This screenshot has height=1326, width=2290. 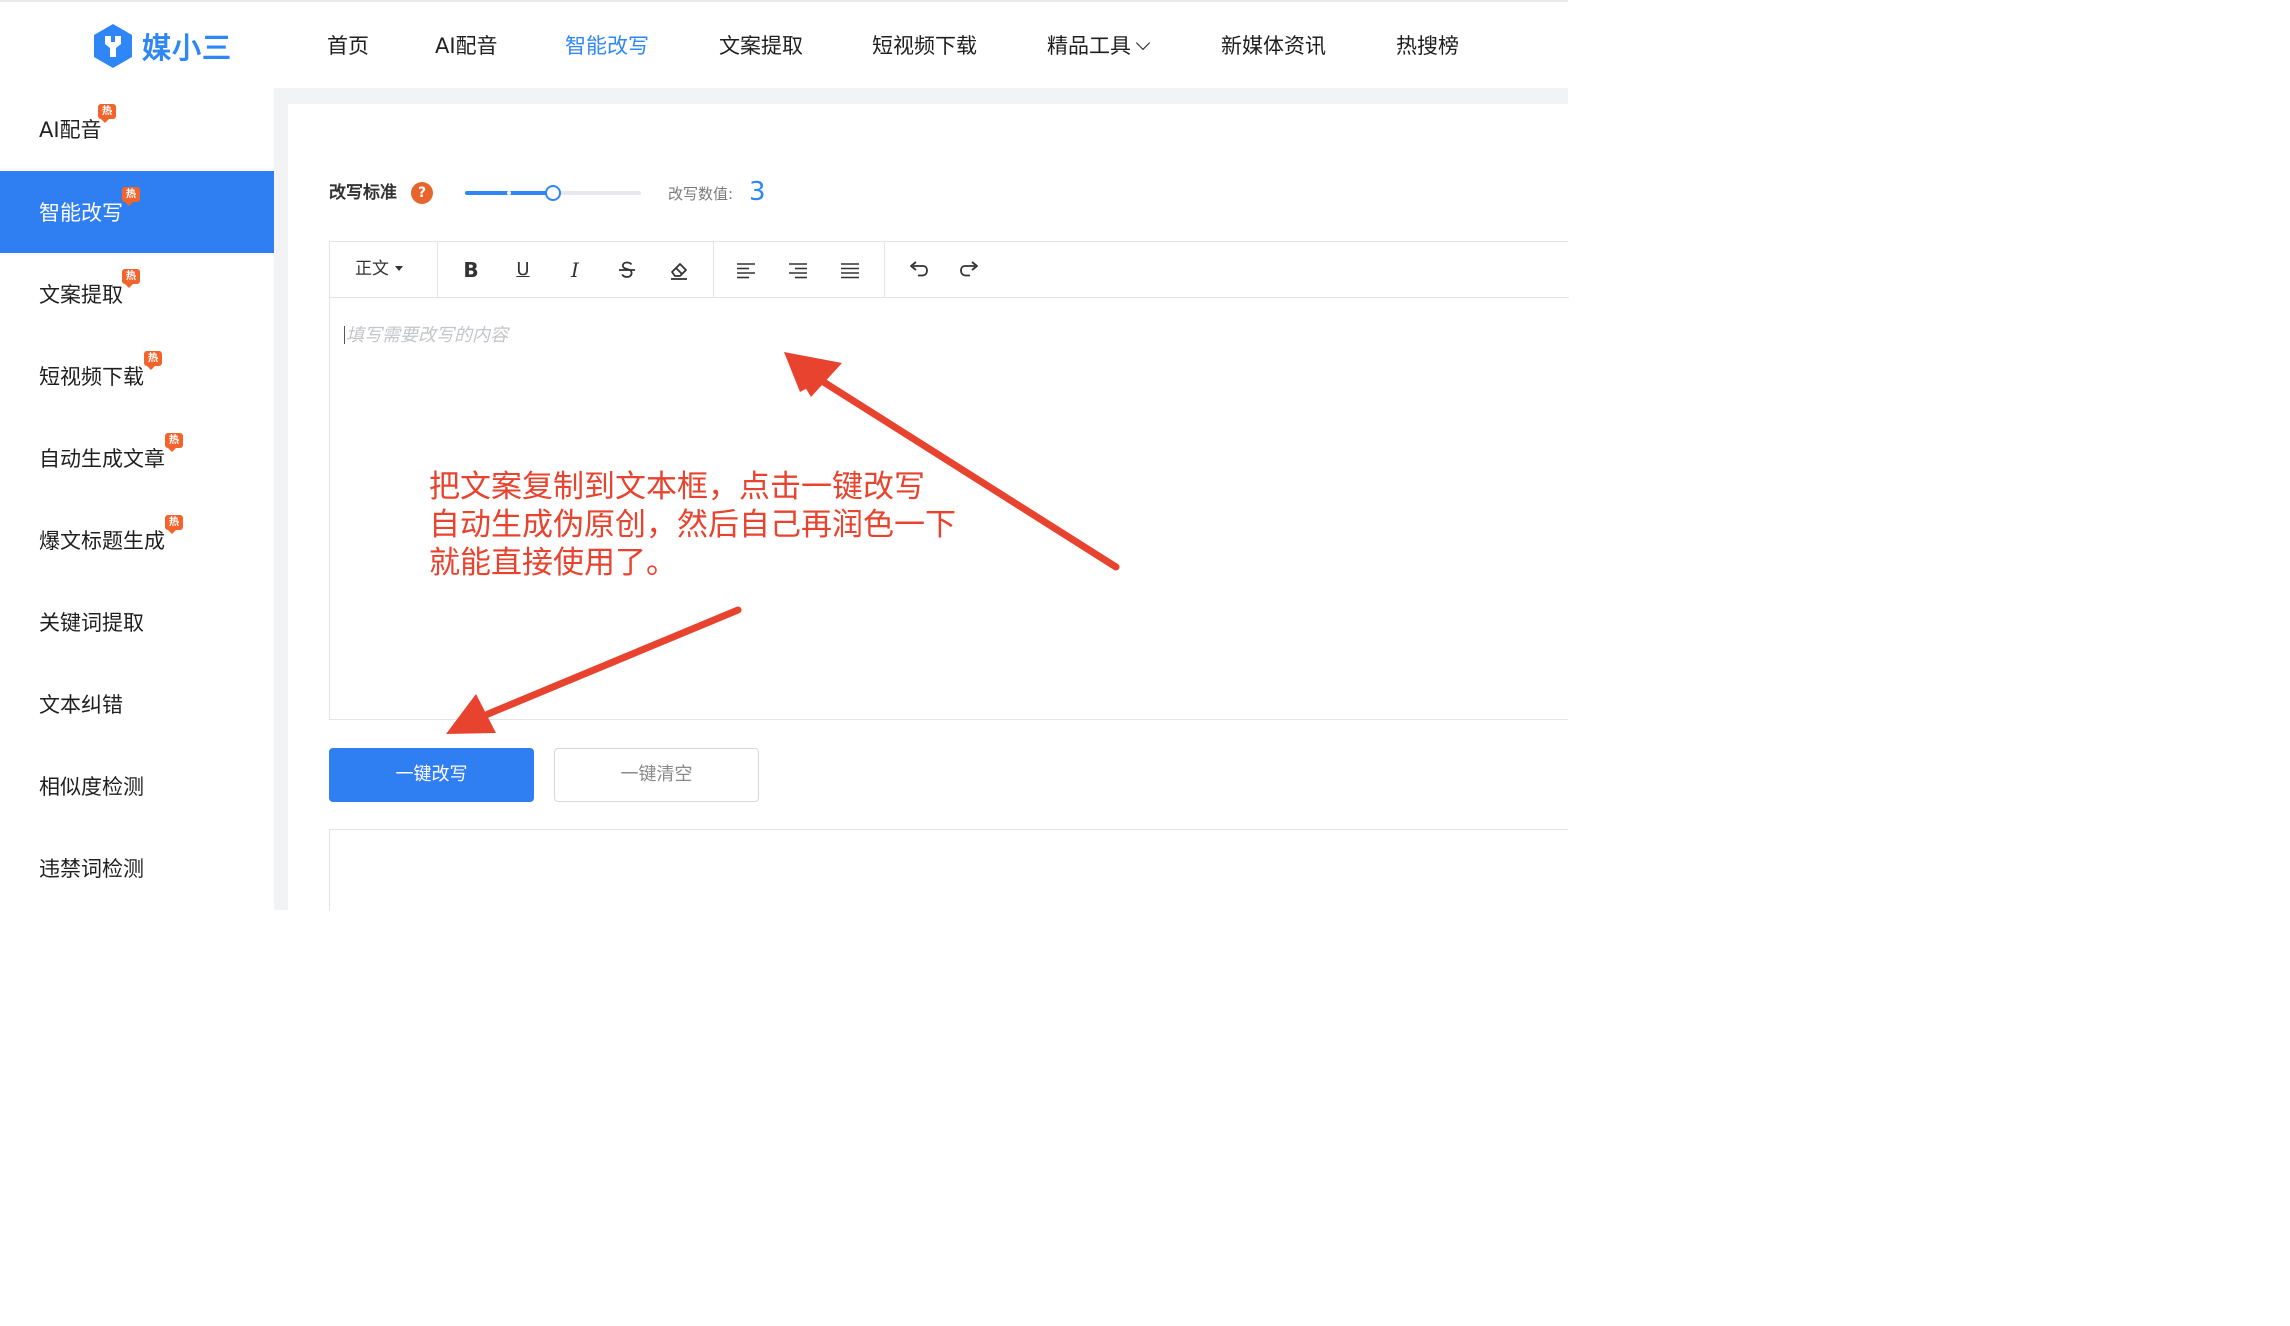 I want to click on italic-icon: I, so click(x=575, y=270).